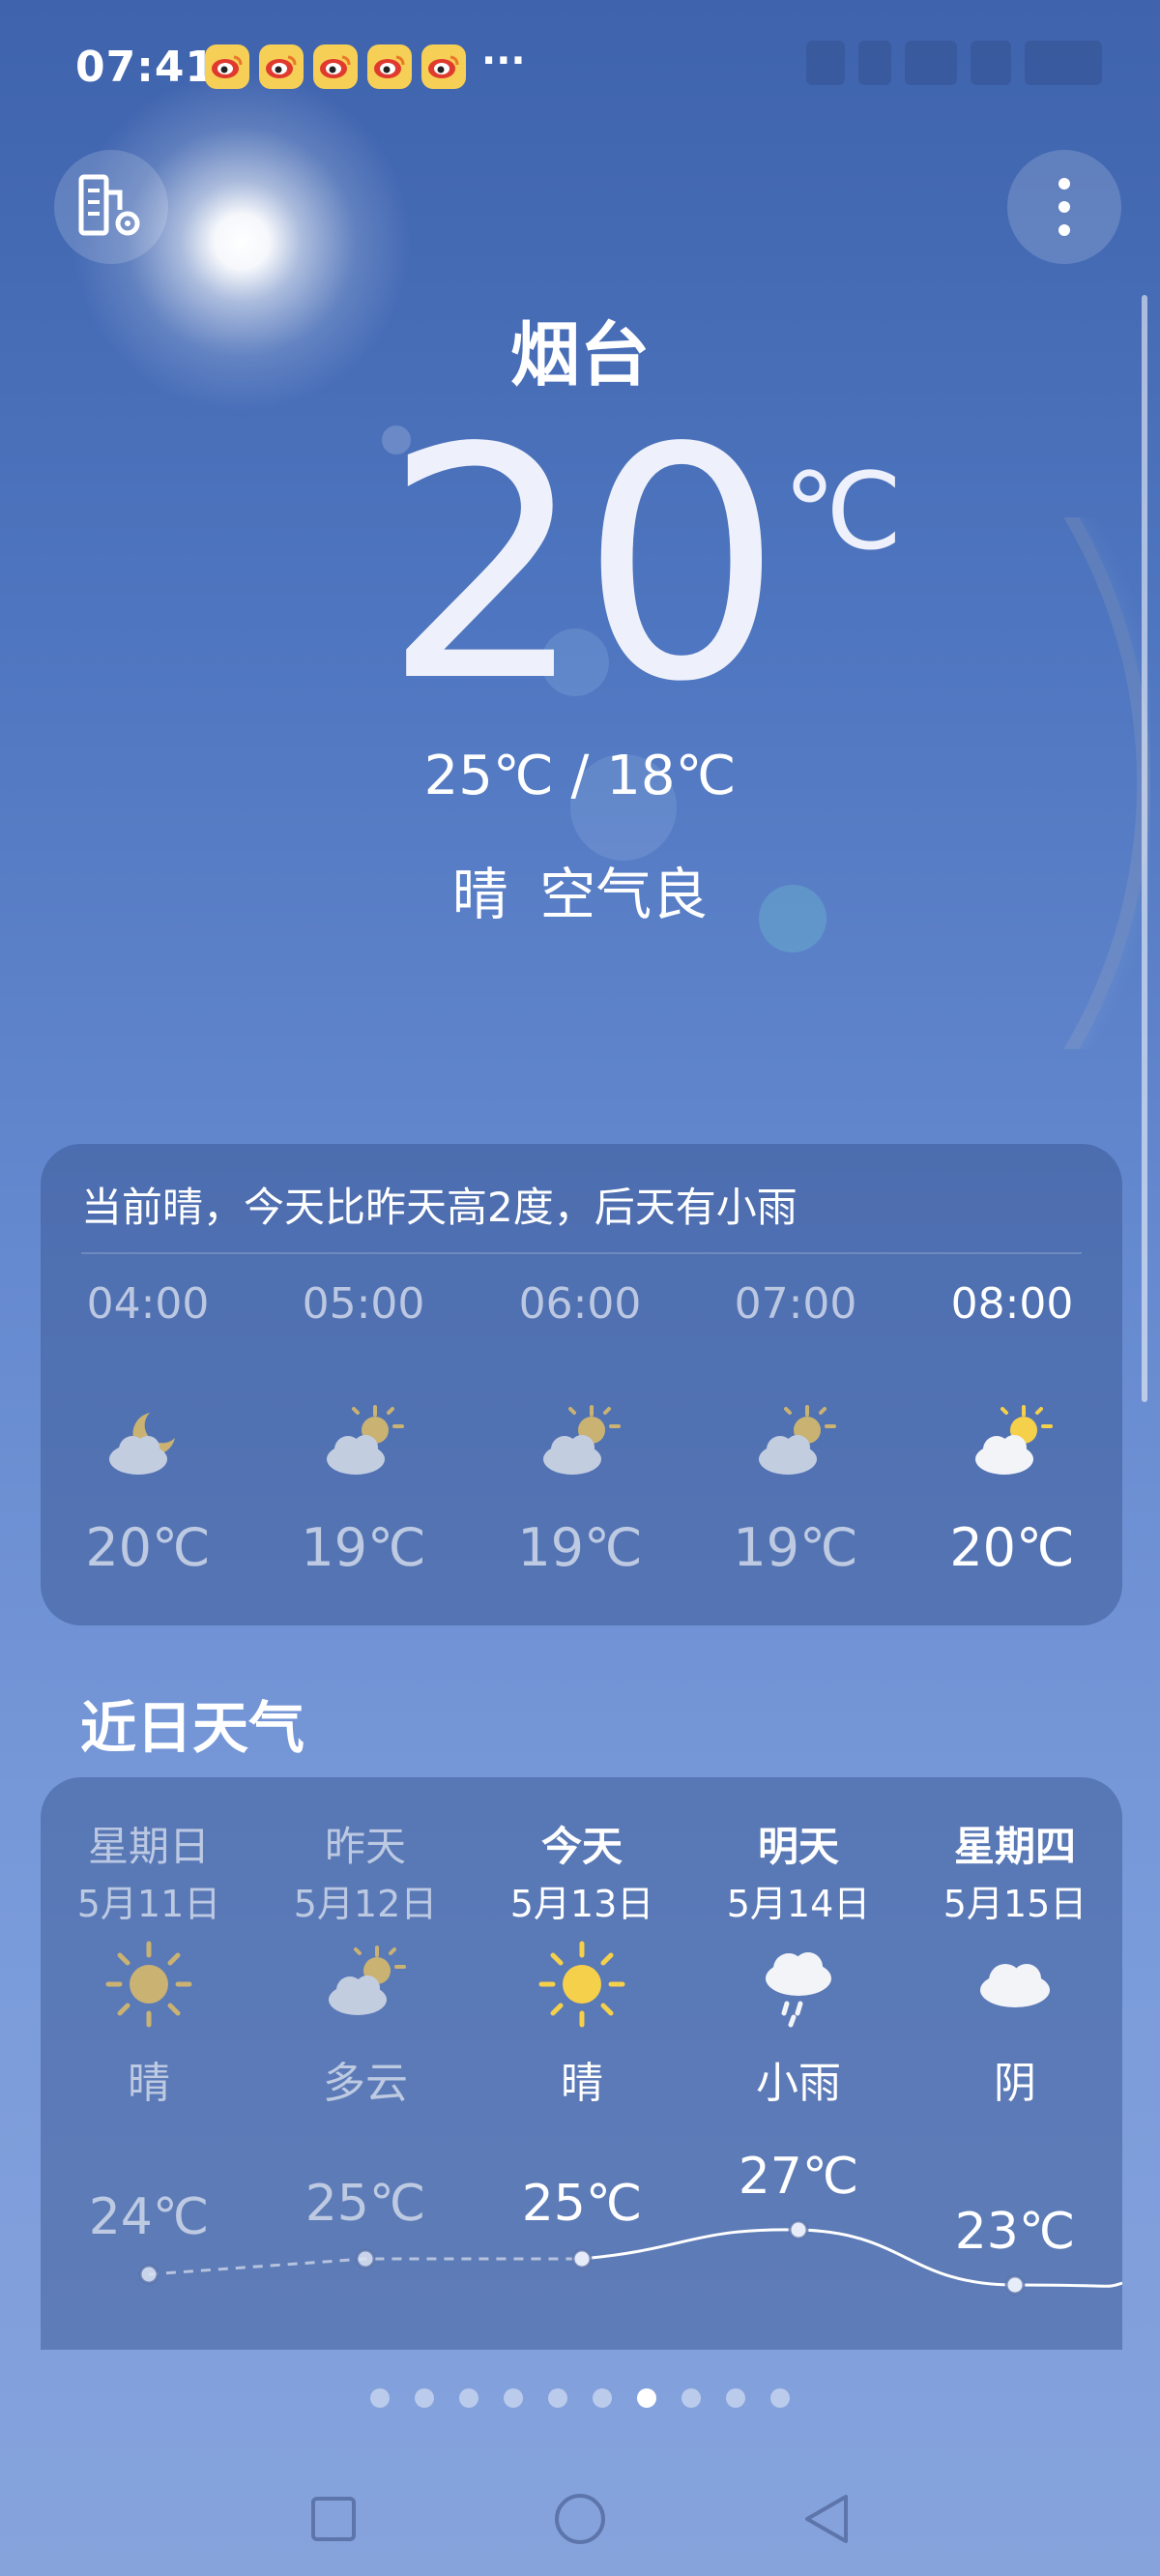 The image size is (1160, 2576). I want to click on more-vertical-icon, so click(1064, 207).